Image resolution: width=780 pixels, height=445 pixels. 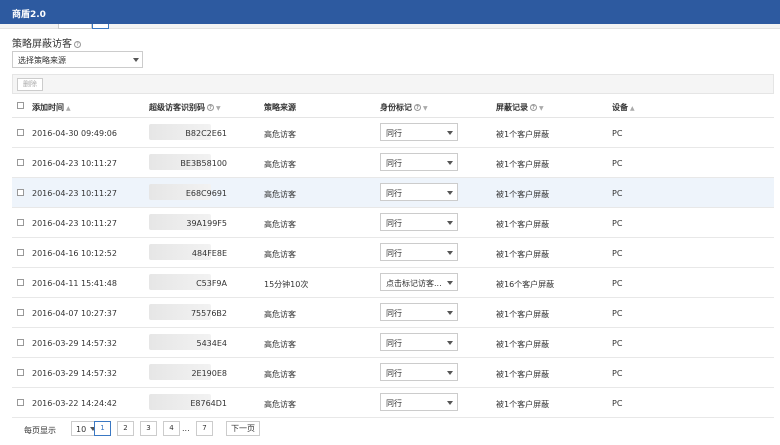 What do you see at coordinates (525, 284) in the screenshot?
I see `cell-record: 被16个客户屏蔽` at bounding box center [525, 284].